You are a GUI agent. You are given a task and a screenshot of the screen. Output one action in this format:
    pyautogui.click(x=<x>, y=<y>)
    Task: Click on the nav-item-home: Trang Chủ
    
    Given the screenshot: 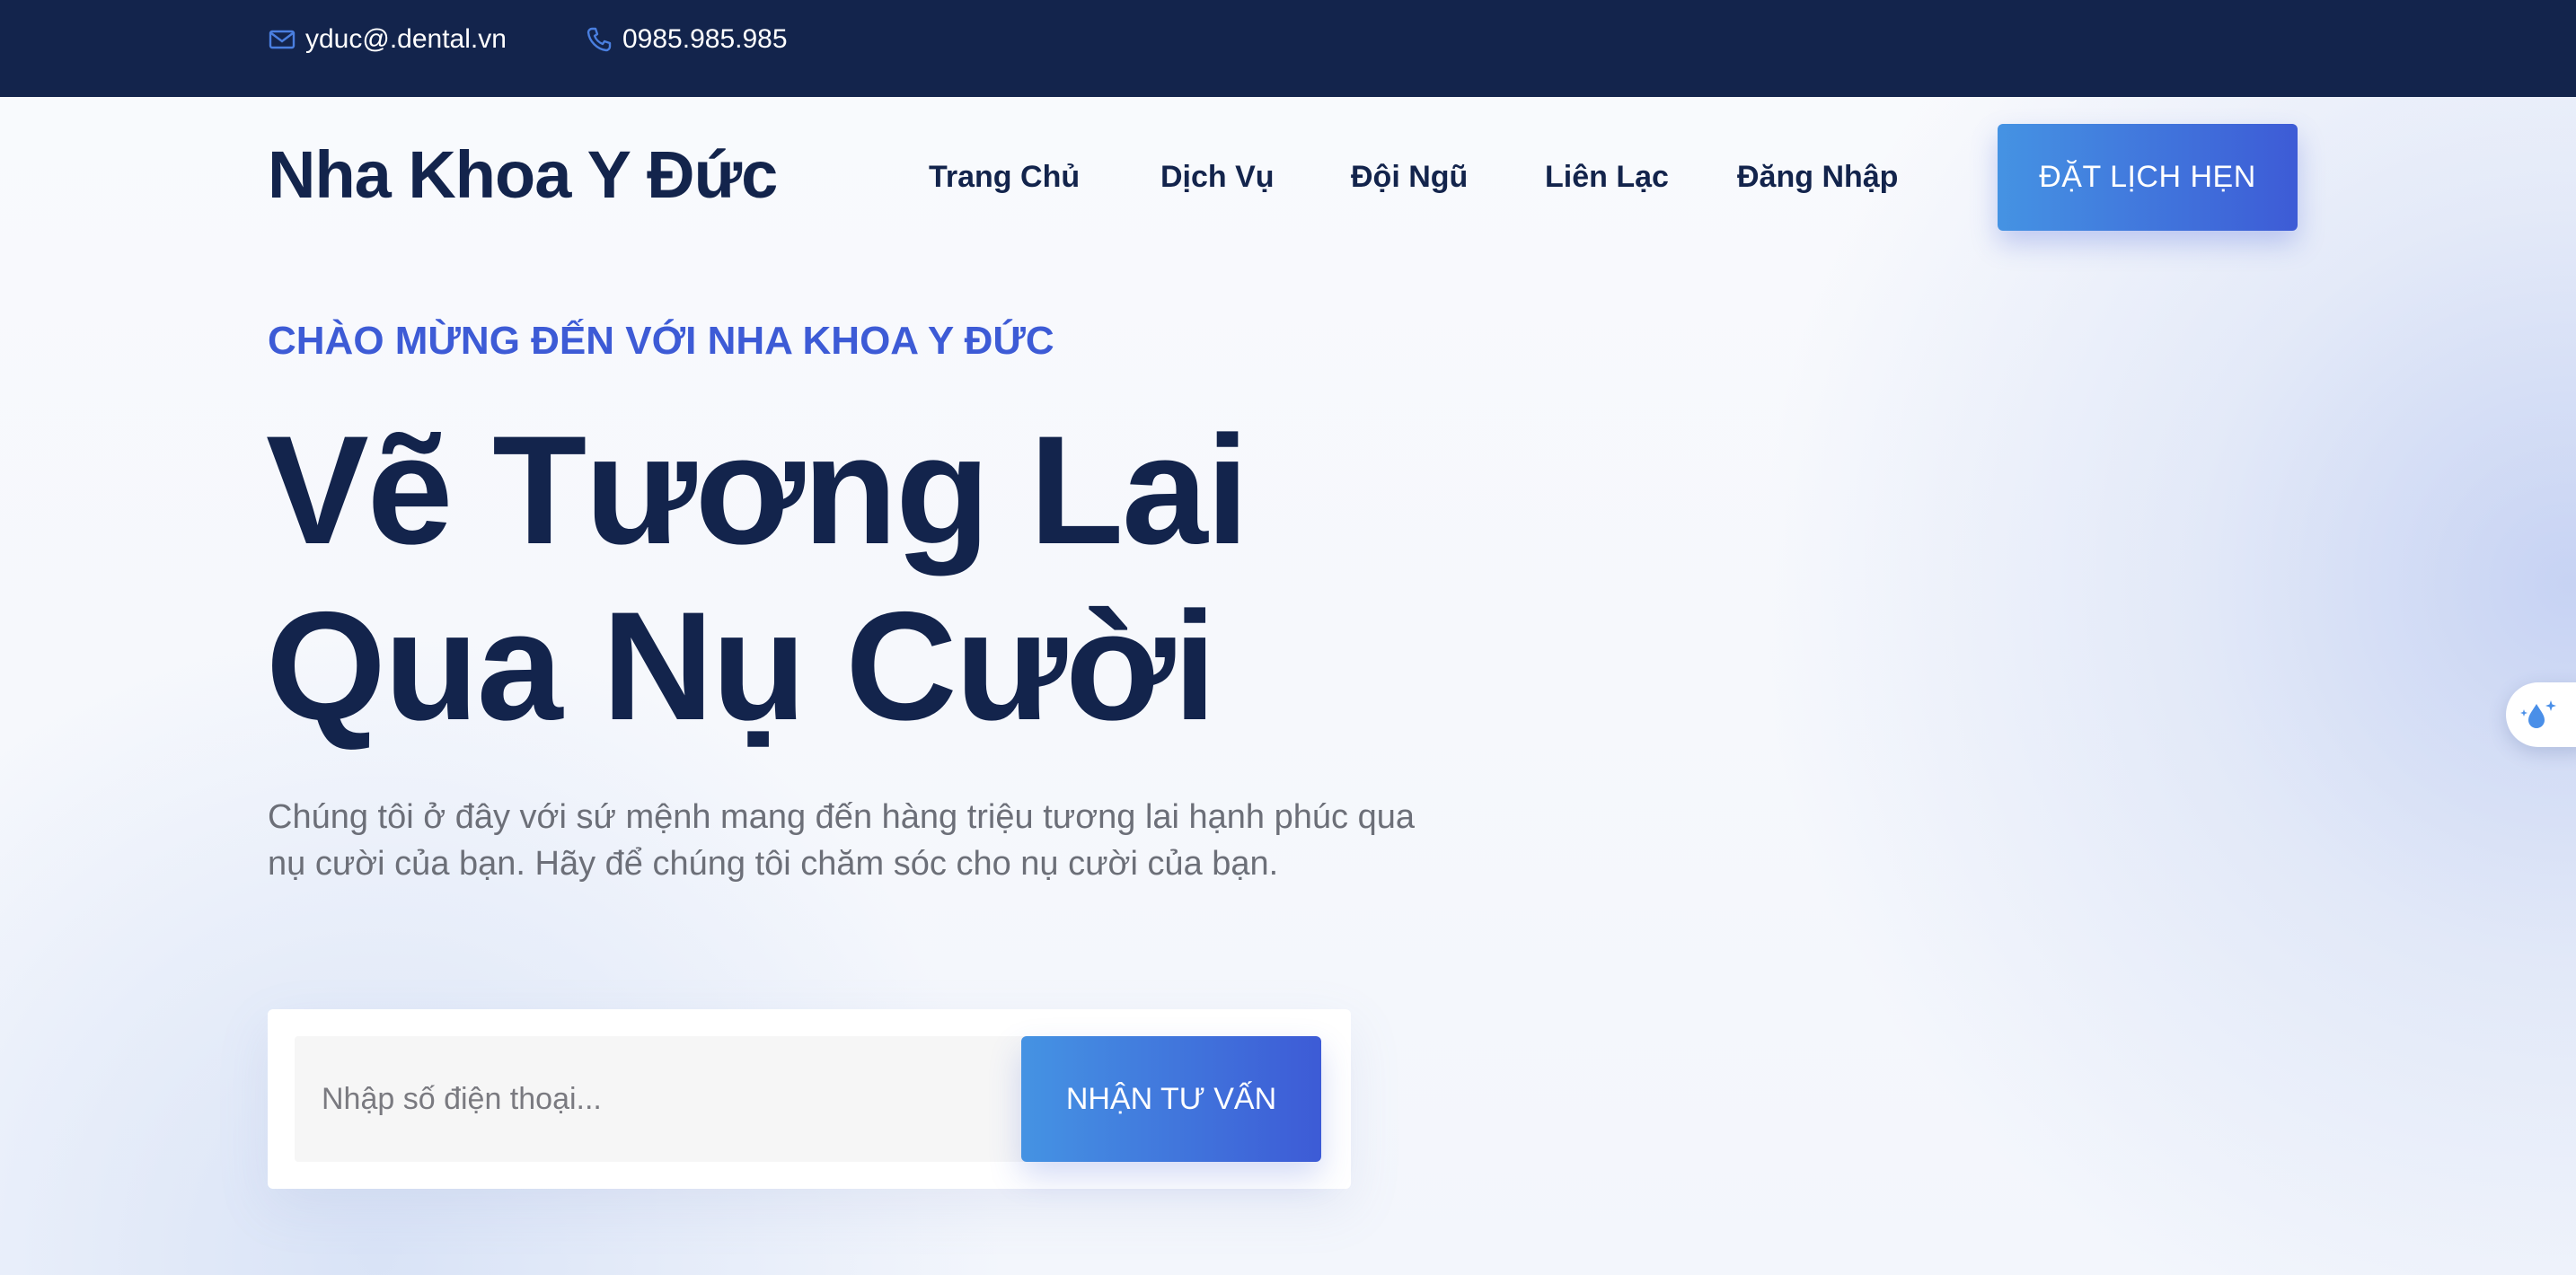 What is the action you would take?
    pyautogui.click(x=1004, y=177)
    